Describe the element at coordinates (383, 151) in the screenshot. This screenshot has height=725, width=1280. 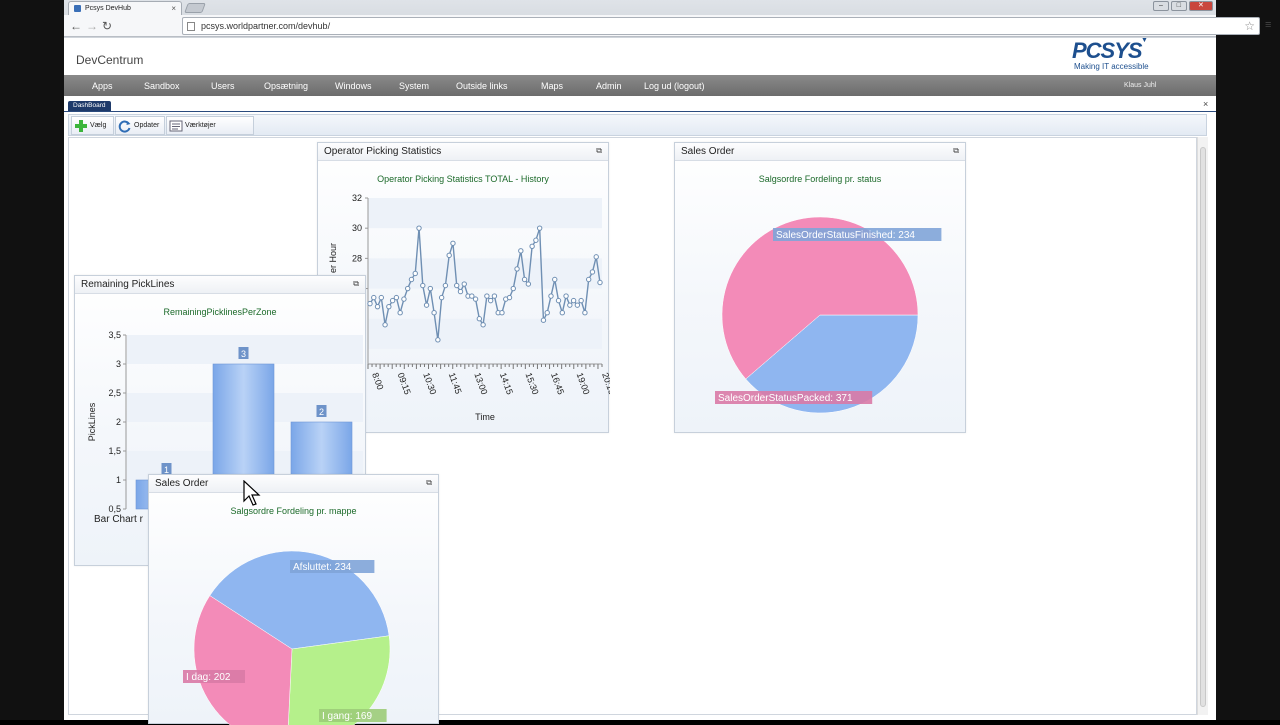
I see `operator-panel-title: Operator Picking Statistics` at that location.